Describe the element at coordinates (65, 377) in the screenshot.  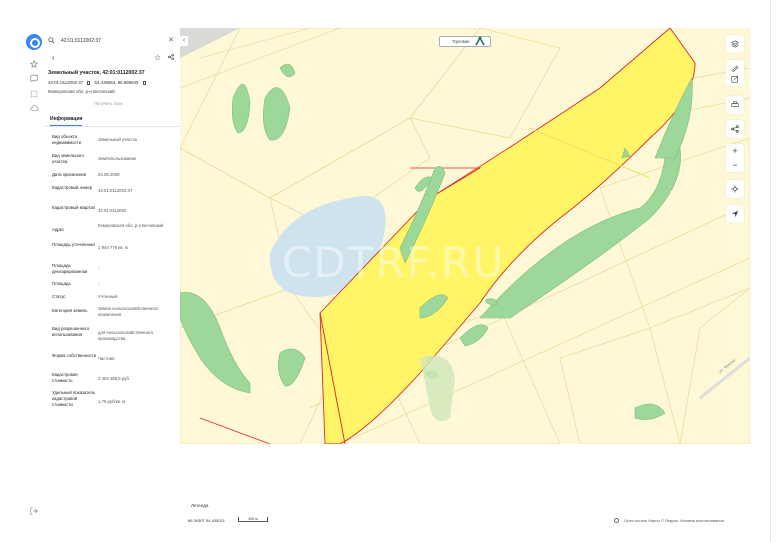
I see `info-label: Кадастровая стоимость` at that location.